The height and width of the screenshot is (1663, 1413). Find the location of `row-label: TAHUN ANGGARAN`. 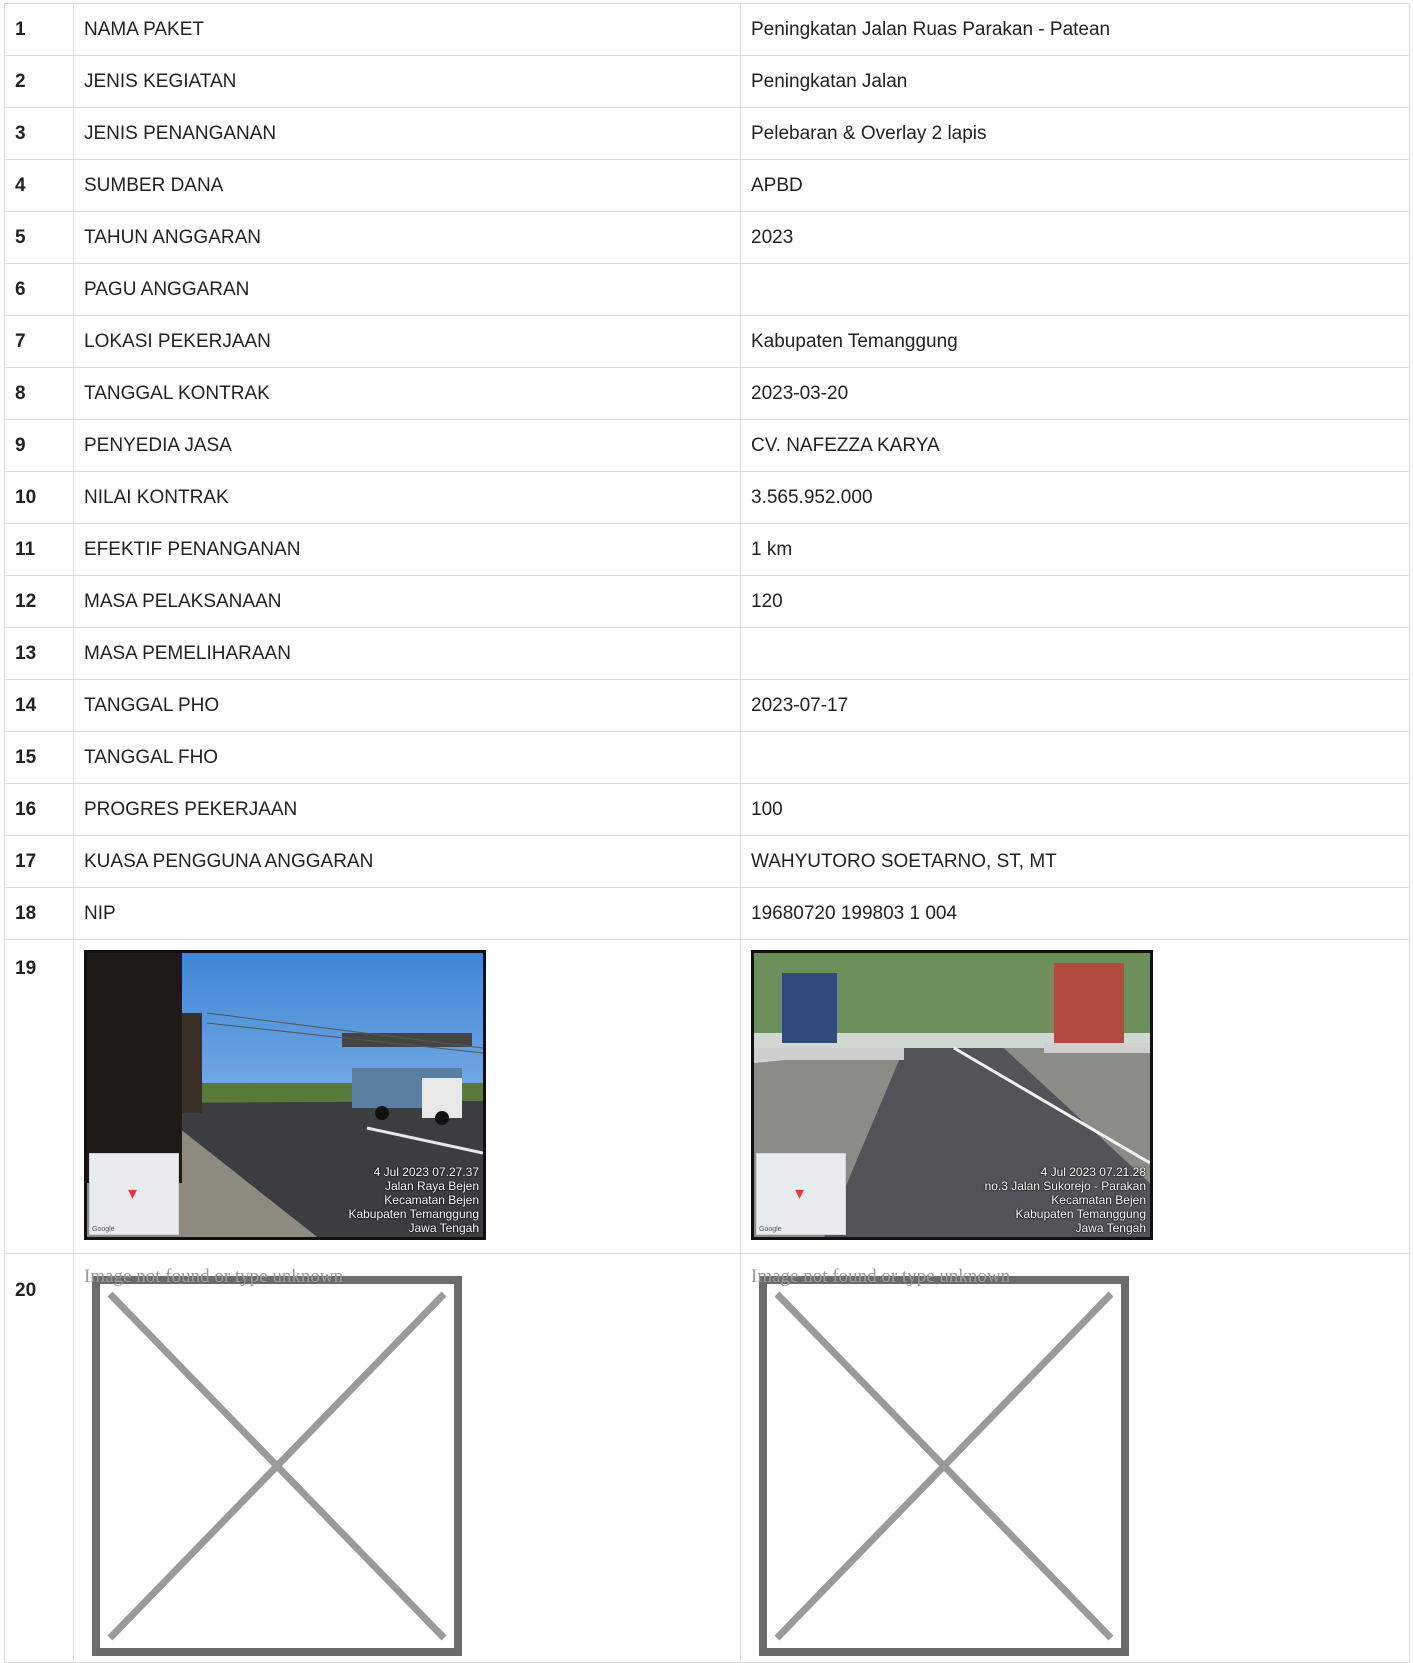

row-label: TAHUN ANGGARAN is located at coordinates (407, 237).